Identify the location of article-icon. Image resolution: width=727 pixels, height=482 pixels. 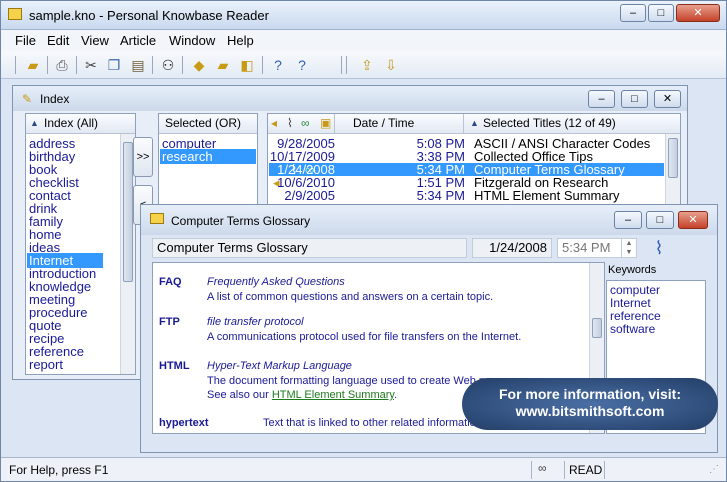
(157, 218).